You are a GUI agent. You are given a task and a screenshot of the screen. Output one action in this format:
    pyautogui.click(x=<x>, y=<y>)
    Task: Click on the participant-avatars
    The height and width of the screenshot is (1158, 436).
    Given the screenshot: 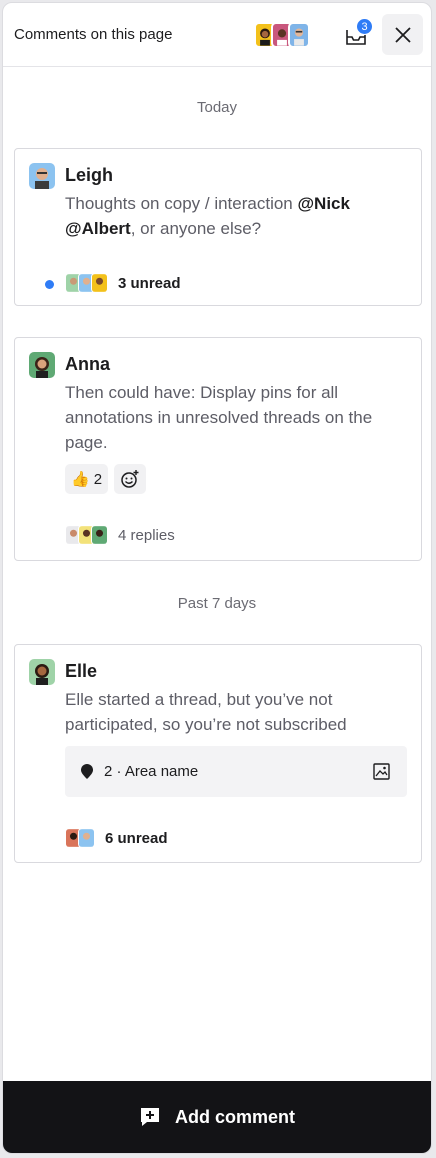 What is the action you would take?
    pyautogui.click(x=282, y=35)
    